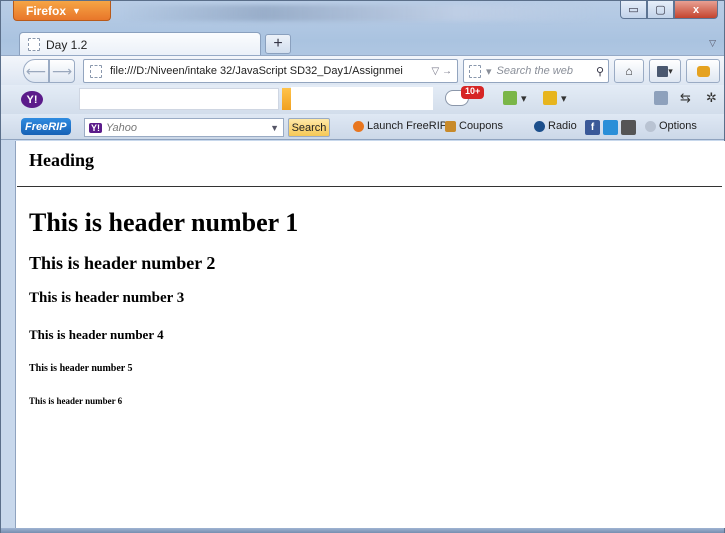 This screenshot has width=725, height=533. What do you see at coordinates (678, 126) in the screenshot?
I see `options-label: Options` at bounding box center [678, 126].